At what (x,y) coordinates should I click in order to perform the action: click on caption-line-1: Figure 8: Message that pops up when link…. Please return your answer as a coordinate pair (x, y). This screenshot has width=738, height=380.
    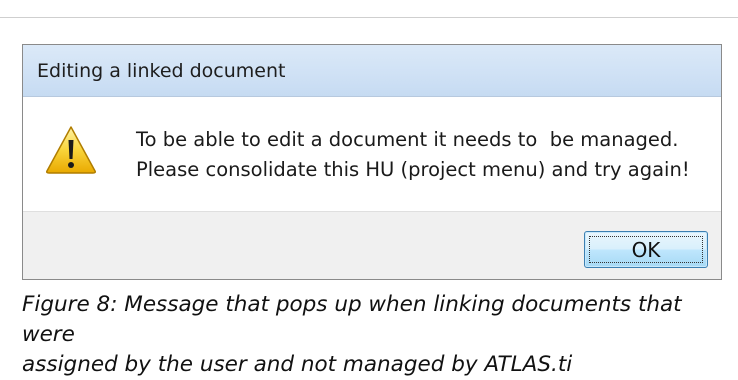
    Looking at the image, I should click on (352, 319).